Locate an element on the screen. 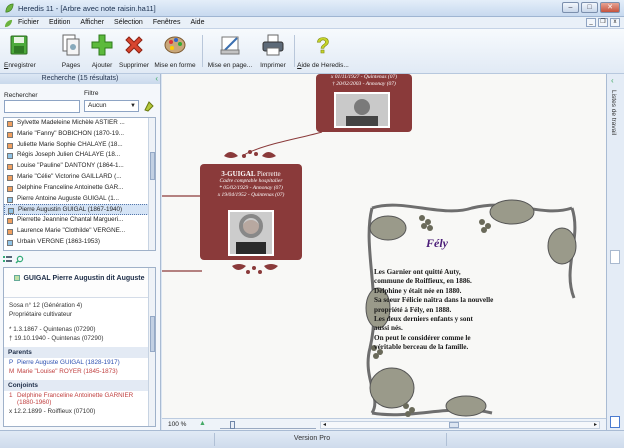 Image resolution: width=624 pixels, height=448 pixels. horizontal-scrollbar-thumb is located at coordinates (454, 425).